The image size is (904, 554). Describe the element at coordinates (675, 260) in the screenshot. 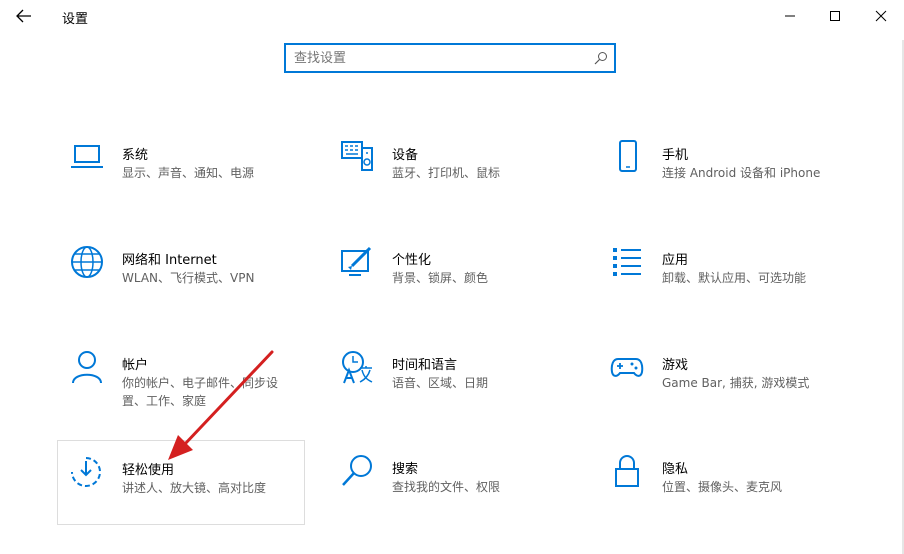

I see `tile-title: 应用` at that location.